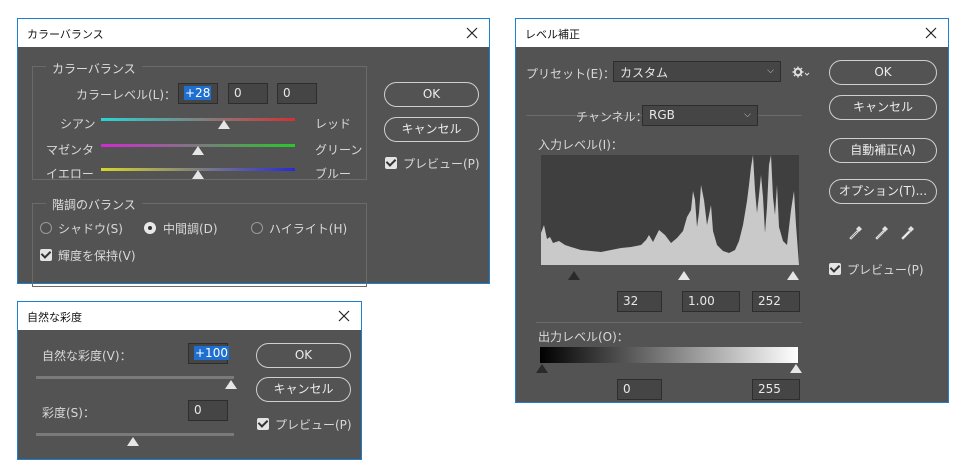 The height and width of the screenshot is (476, 966). I want to click on channel-dropdown: RGB ⌵, so click(700, 115).